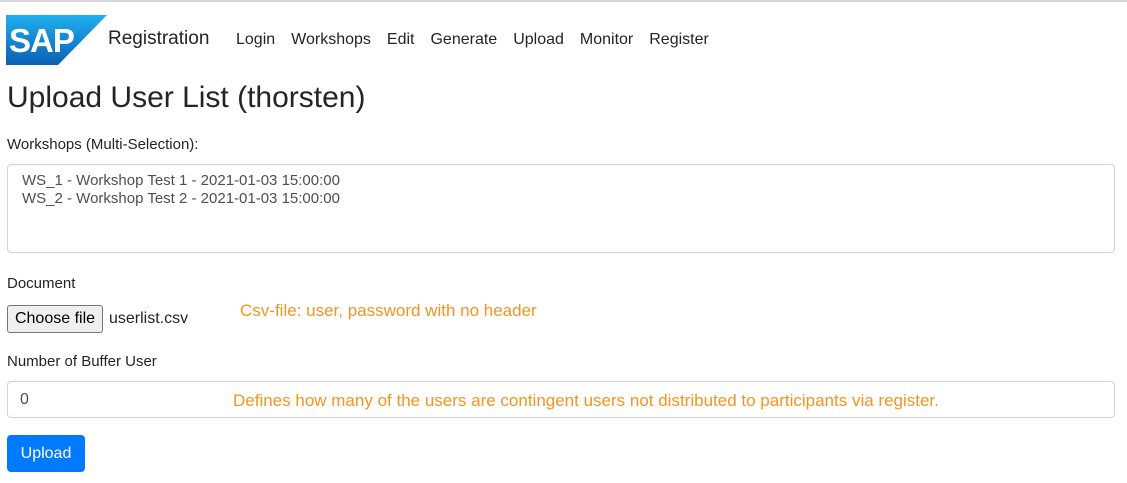  I want to click on document-label: Document, so click(41, 283).